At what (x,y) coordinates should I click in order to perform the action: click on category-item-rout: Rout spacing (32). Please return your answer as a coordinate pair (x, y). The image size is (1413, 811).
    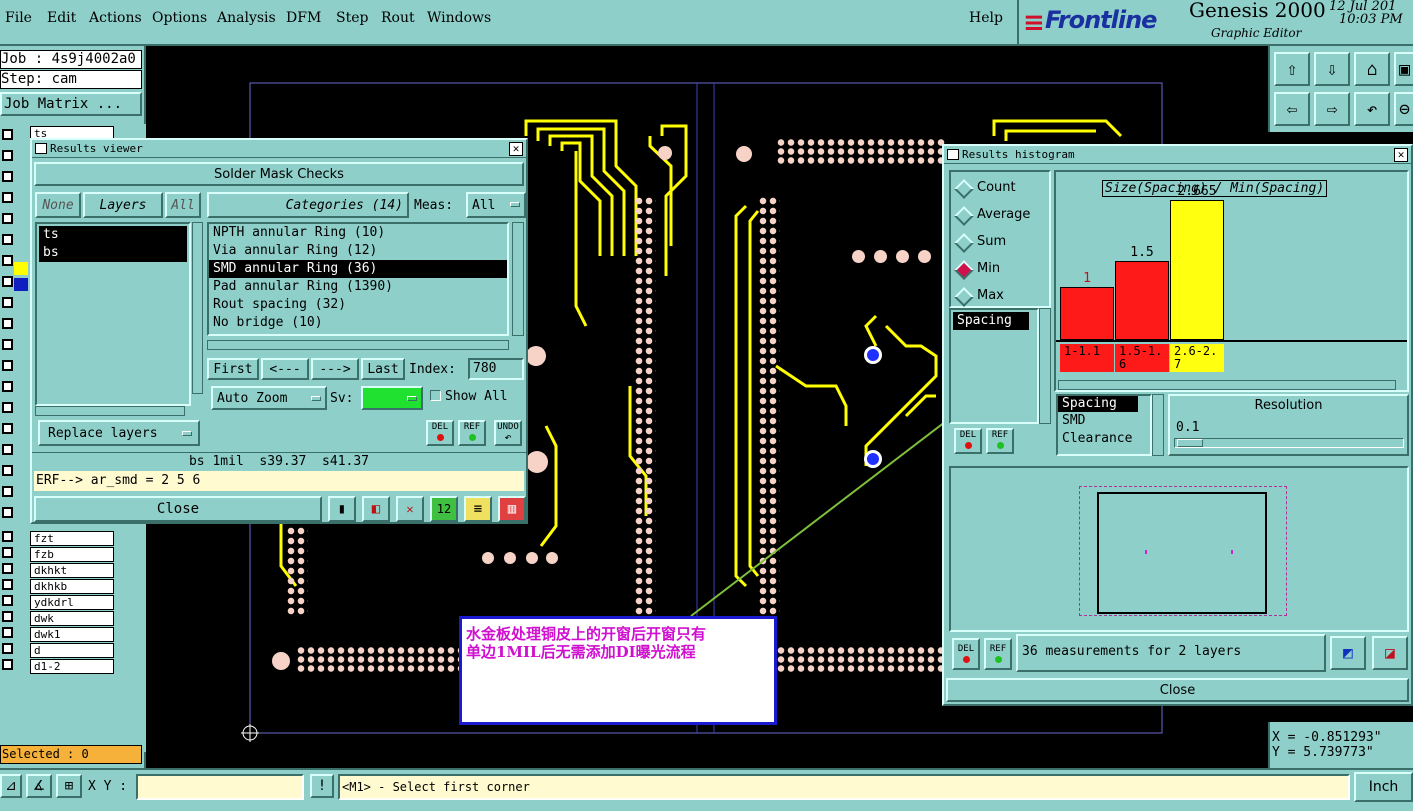
    Looking at the image, I should click on (358, 305).